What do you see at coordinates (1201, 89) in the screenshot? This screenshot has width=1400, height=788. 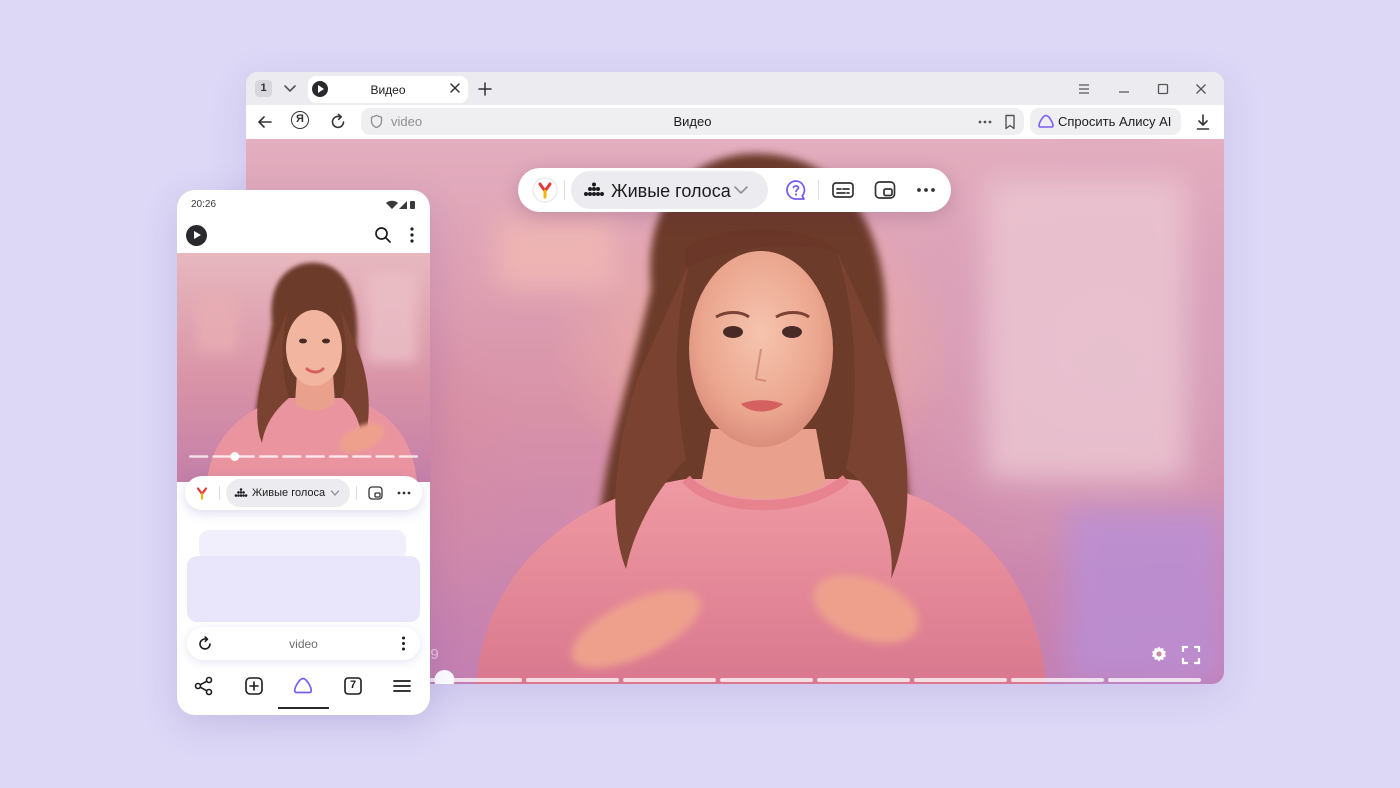 I see `close-window-icon` at bounding box center [1201, 89].